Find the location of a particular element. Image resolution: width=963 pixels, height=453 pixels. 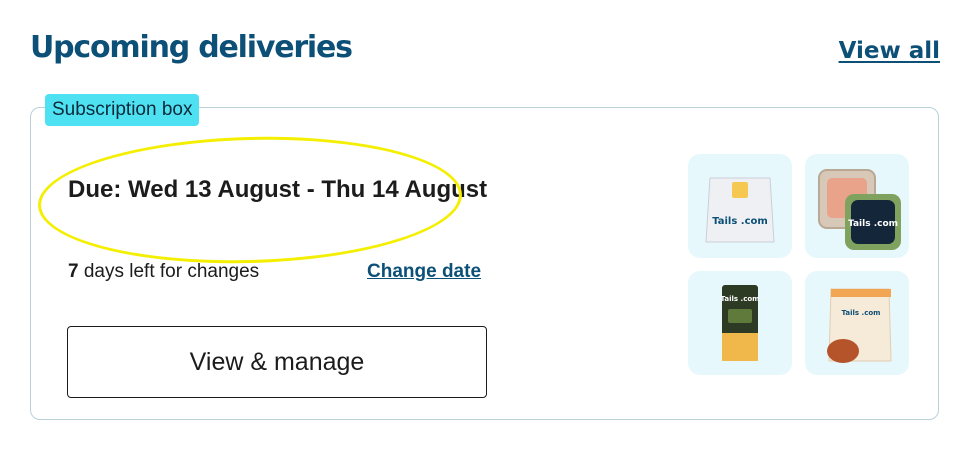

product-tile-poo-bags: Tails .com is located at coordinates (740, 323).